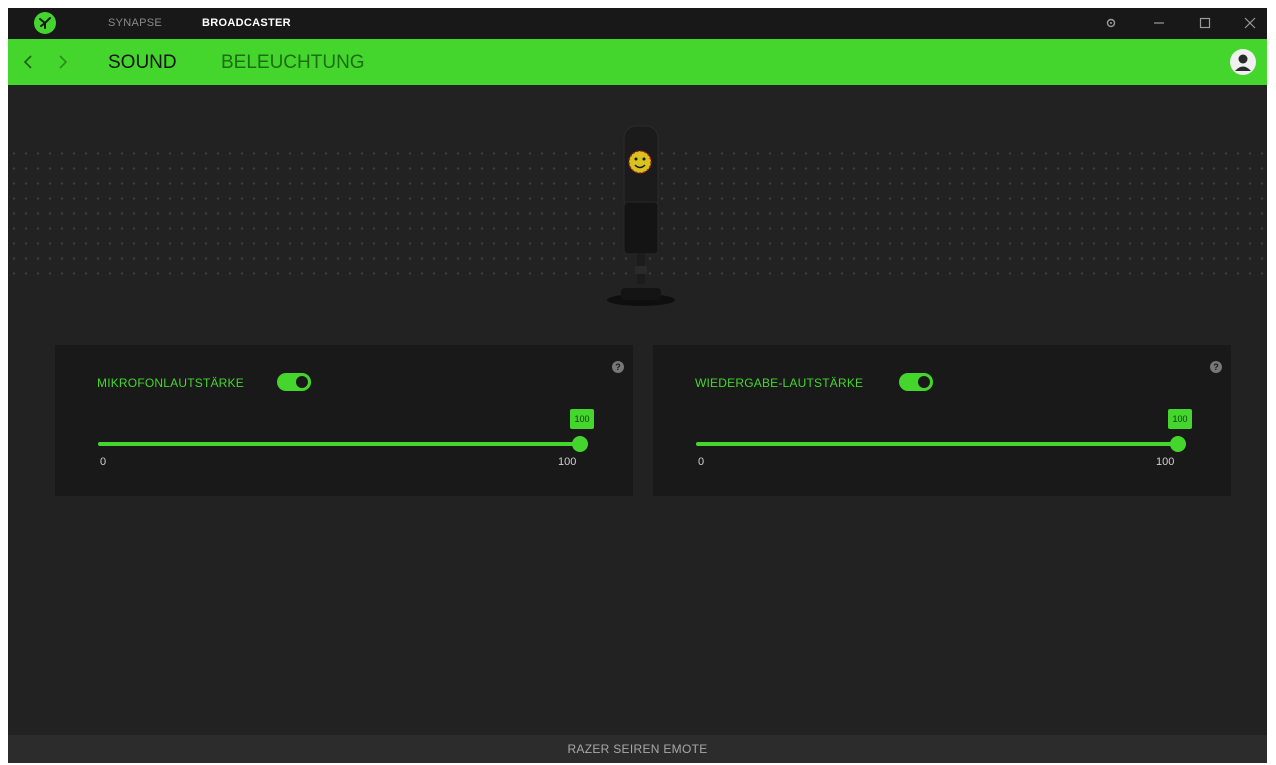  What do you see at coordinates (643, 216) in the screenshot?
I see `microphone-image` at bounding box center [643, 216].